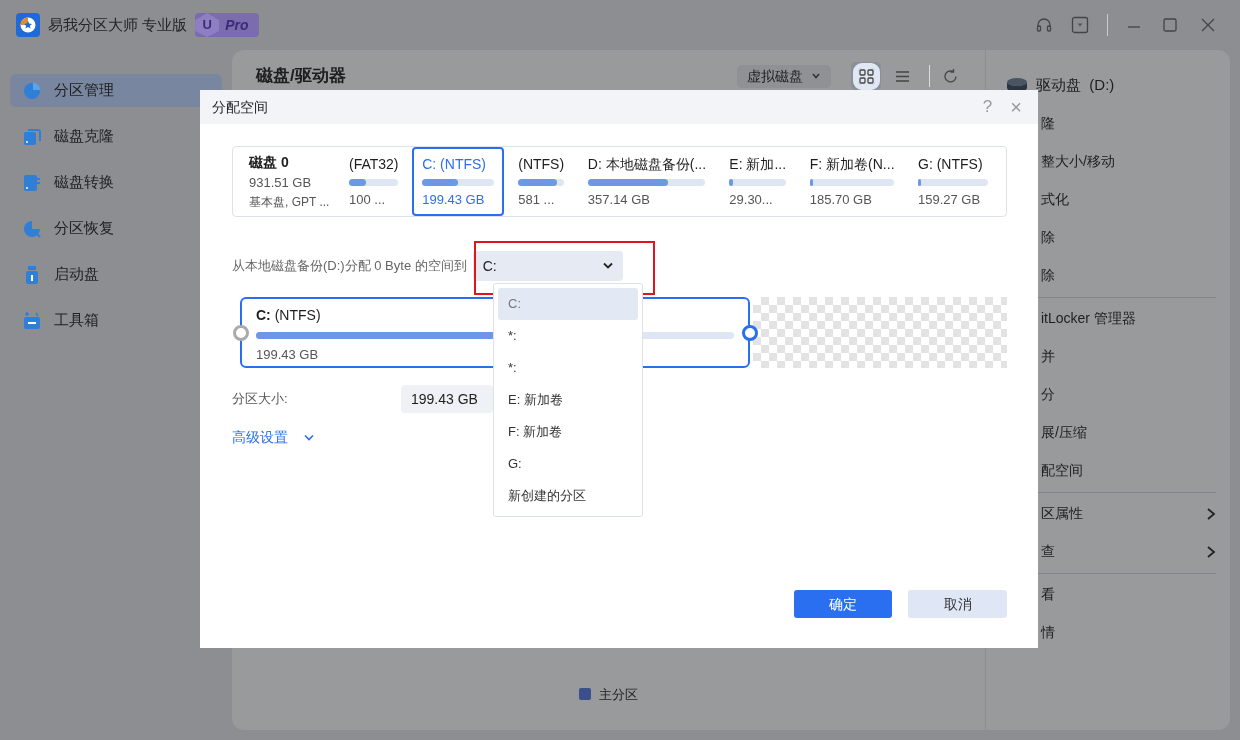 The image size is (1240, 740). What do you see at coordinates (568, 432) in the screenshot?
I see `dropdown-option: F: 新加卷` at bounding box center [568, 432].